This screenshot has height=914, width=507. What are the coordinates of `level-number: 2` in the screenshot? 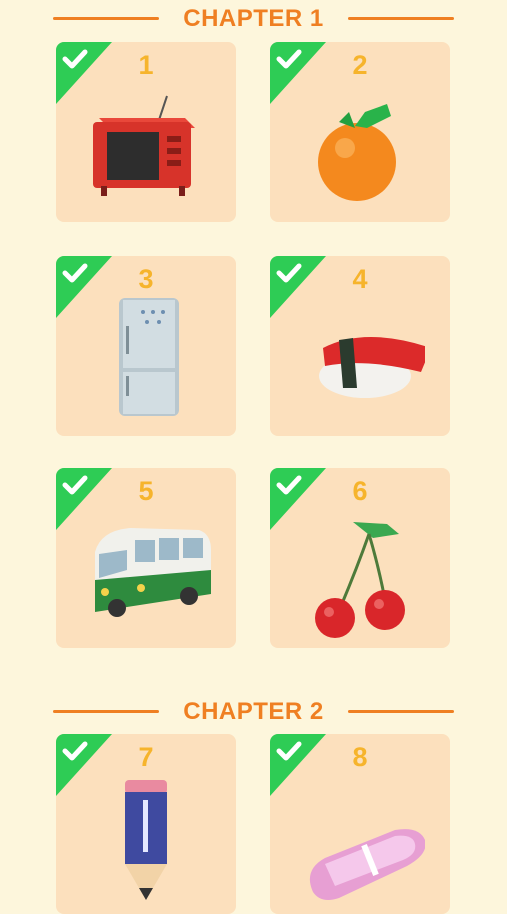 It's located at (360, 65).